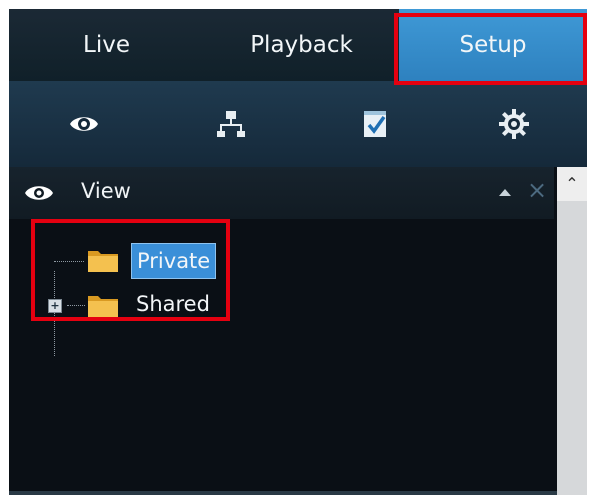  What do you see at coordinates (301, 45) in the screenshot?
I see `tab-playback: Playback` at bounding box center [301, 45].